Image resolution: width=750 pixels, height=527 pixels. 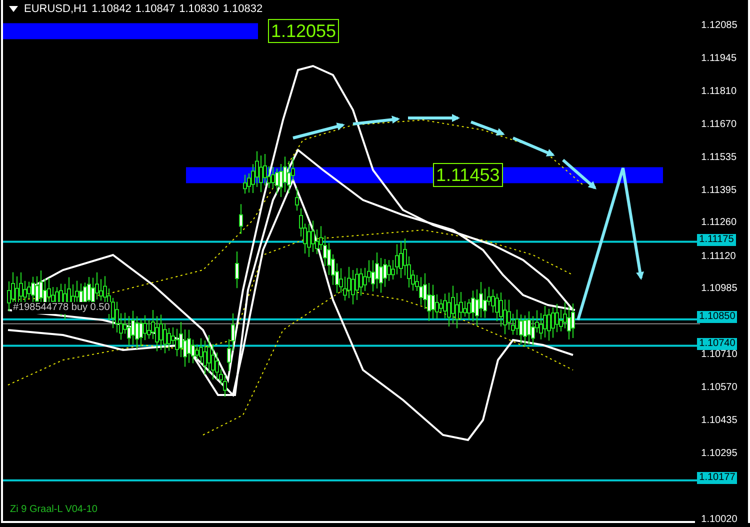 What do you see at coordinates (719, 388) in the screenshot?
I see `price-tick-label: 1.10570` at bounding box center [719, 388].